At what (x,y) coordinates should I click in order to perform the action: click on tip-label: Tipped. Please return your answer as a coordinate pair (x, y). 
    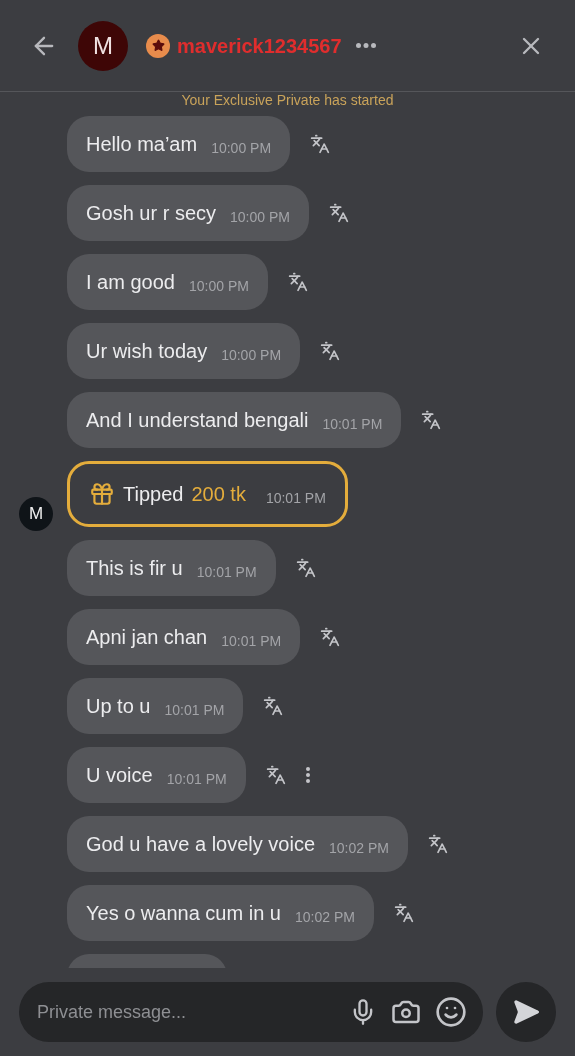
    Looking at the image, I should click on (153, 494).